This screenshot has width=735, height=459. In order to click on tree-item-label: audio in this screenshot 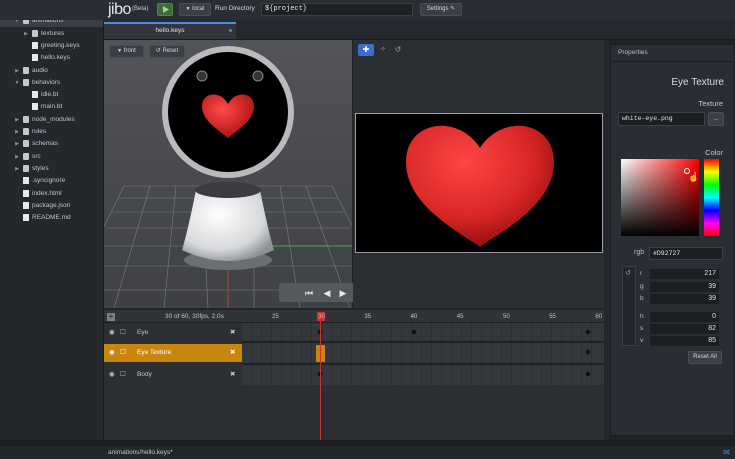, I will do `click(40, 70)`.